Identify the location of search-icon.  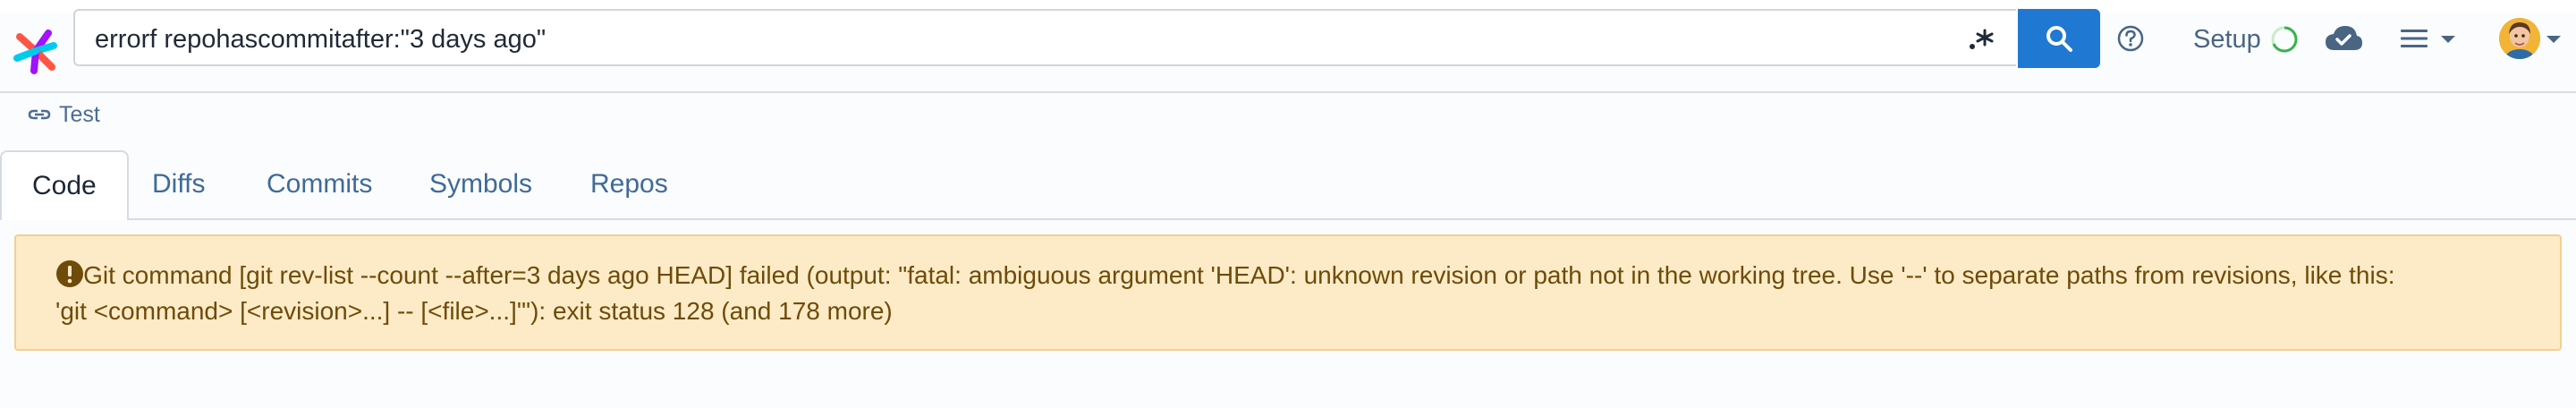
(2059, 39).